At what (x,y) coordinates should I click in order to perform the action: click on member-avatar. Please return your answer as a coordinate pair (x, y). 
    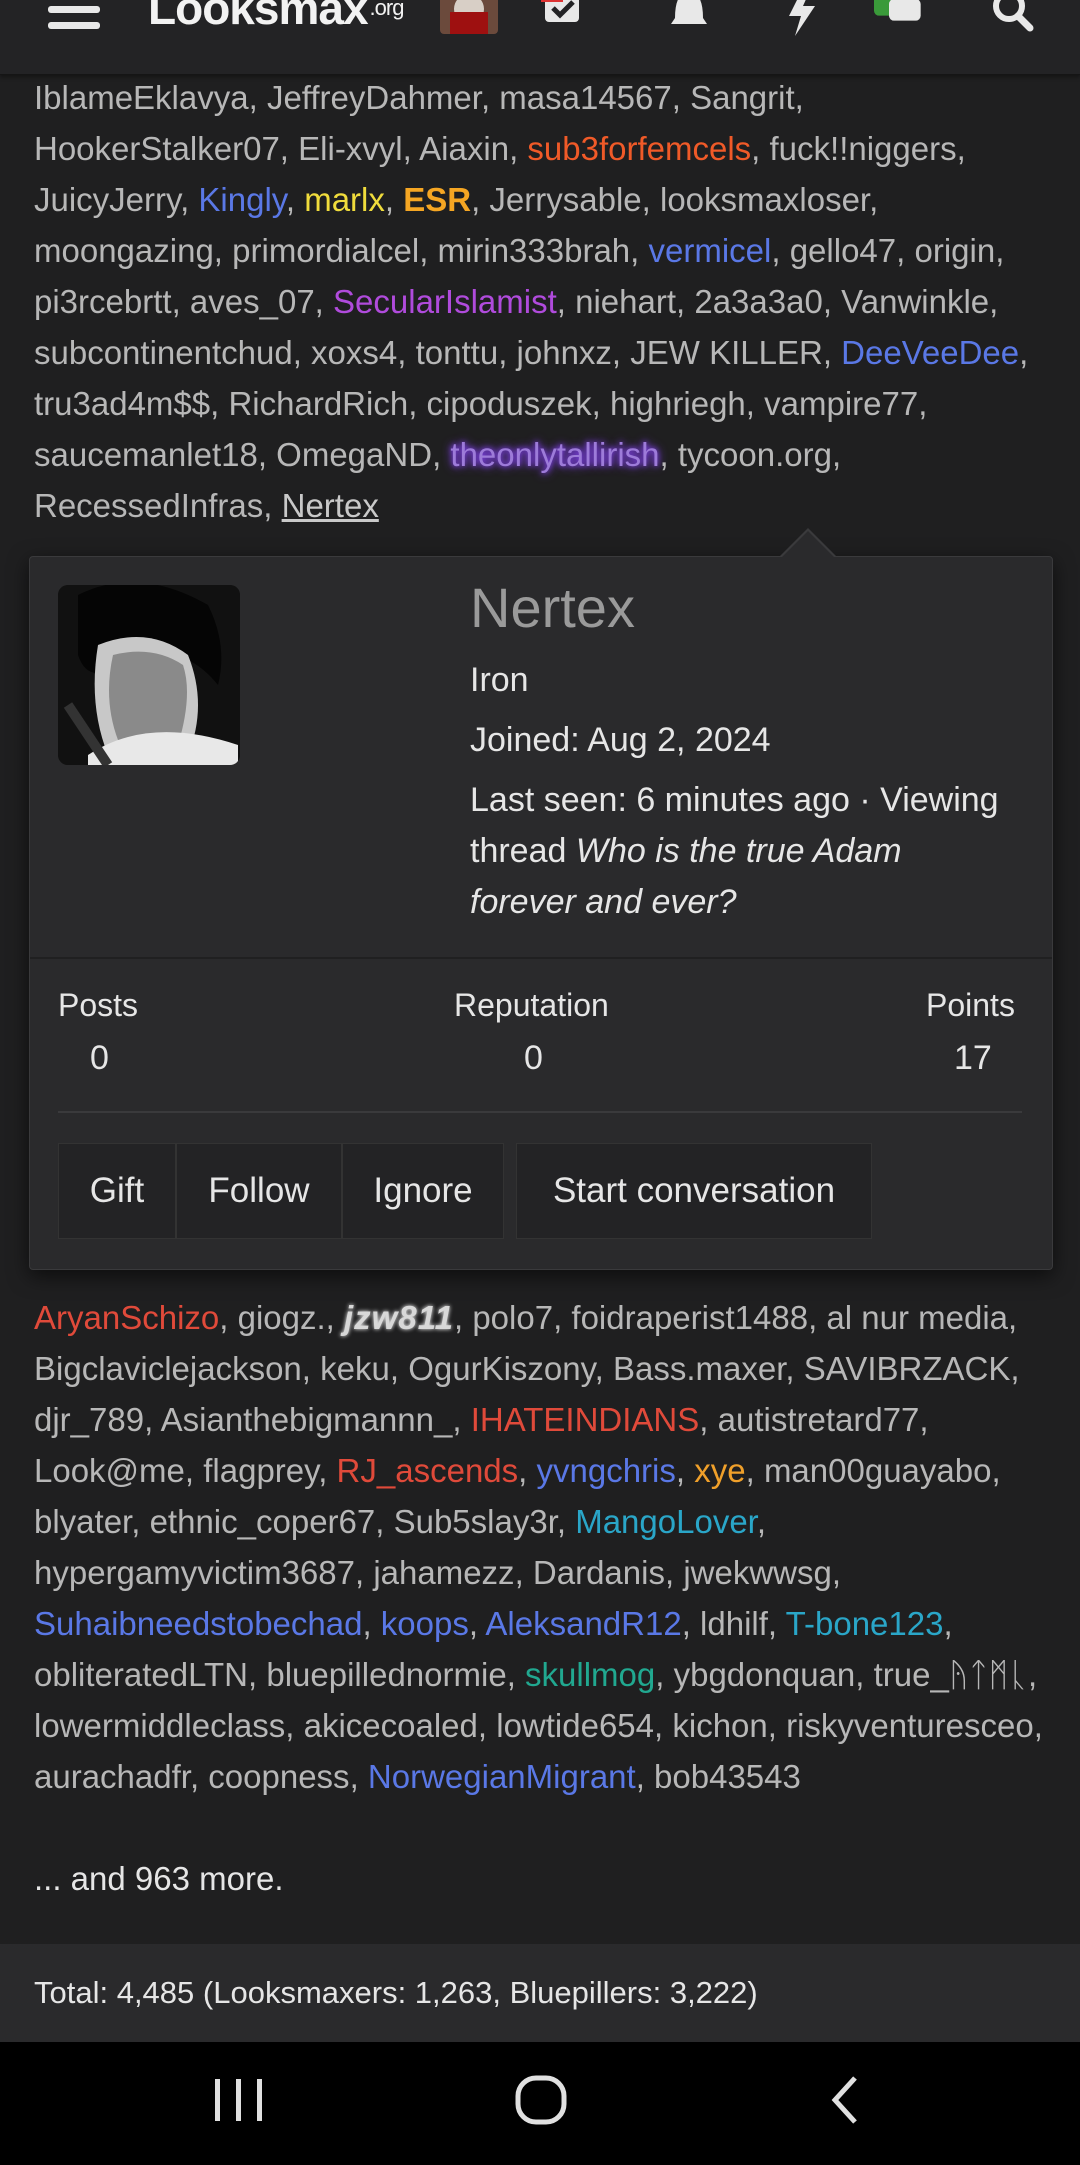
    Looking at the image, I should click on (149, 675).